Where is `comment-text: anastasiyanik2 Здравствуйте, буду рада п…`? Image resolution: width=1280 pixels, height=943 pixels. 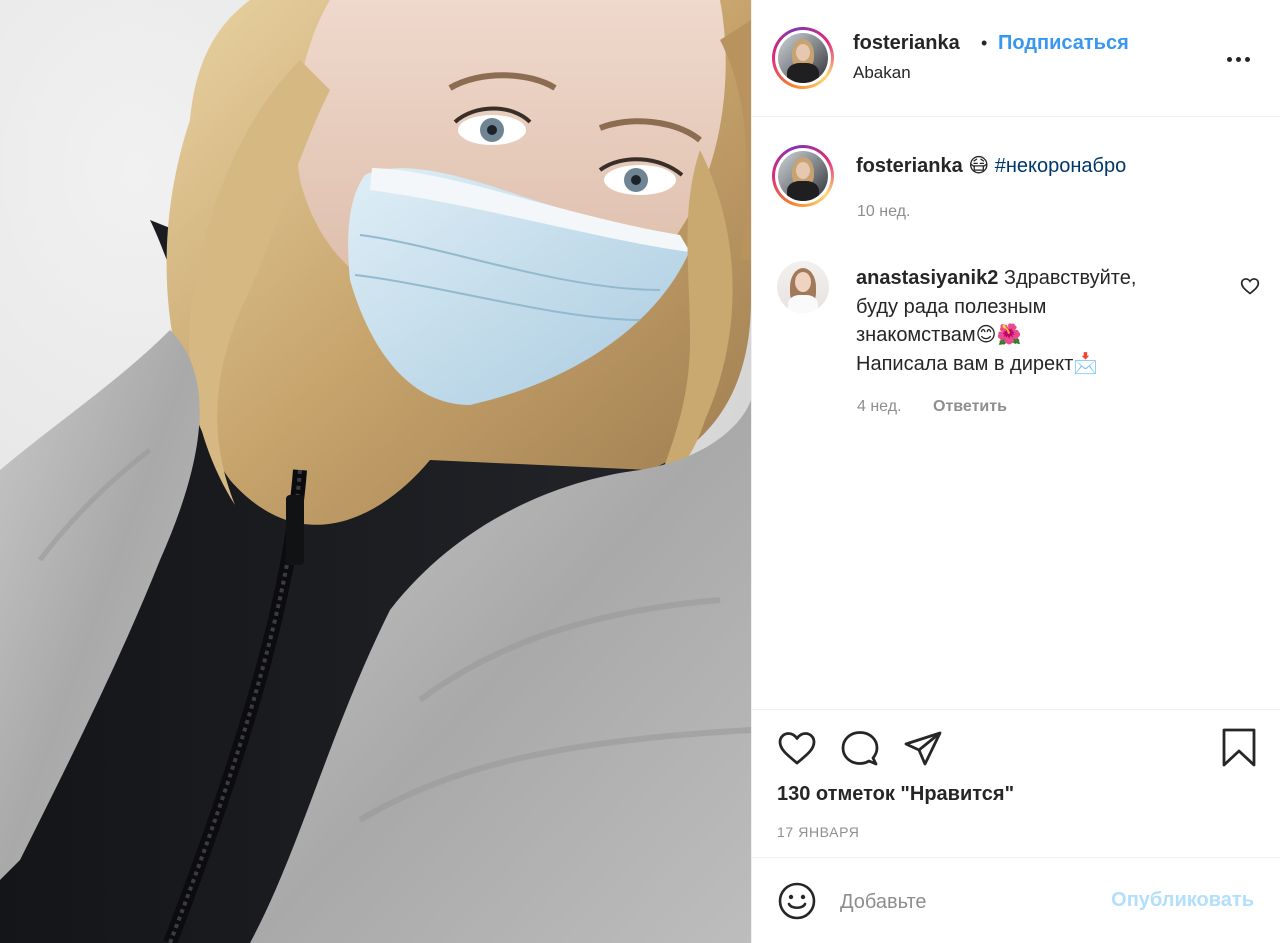
comment-text: anastasiyanik2 Здравствуйте, буду рада п… is located at coordinates (1036, 321).